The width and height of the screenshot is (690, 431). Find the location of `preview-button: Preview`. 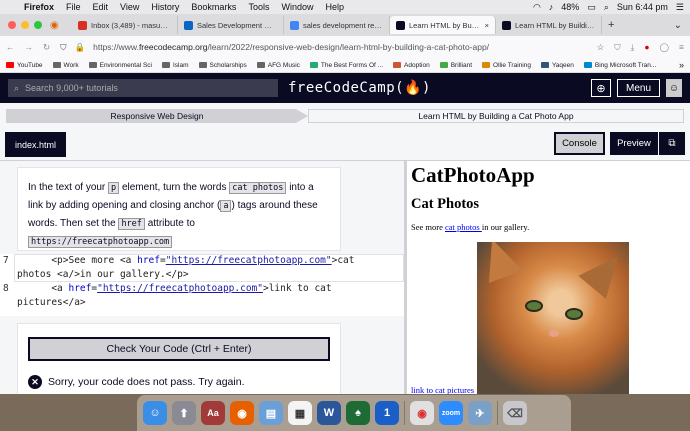

preview-button: Preview is located at coordinates (634, 143).